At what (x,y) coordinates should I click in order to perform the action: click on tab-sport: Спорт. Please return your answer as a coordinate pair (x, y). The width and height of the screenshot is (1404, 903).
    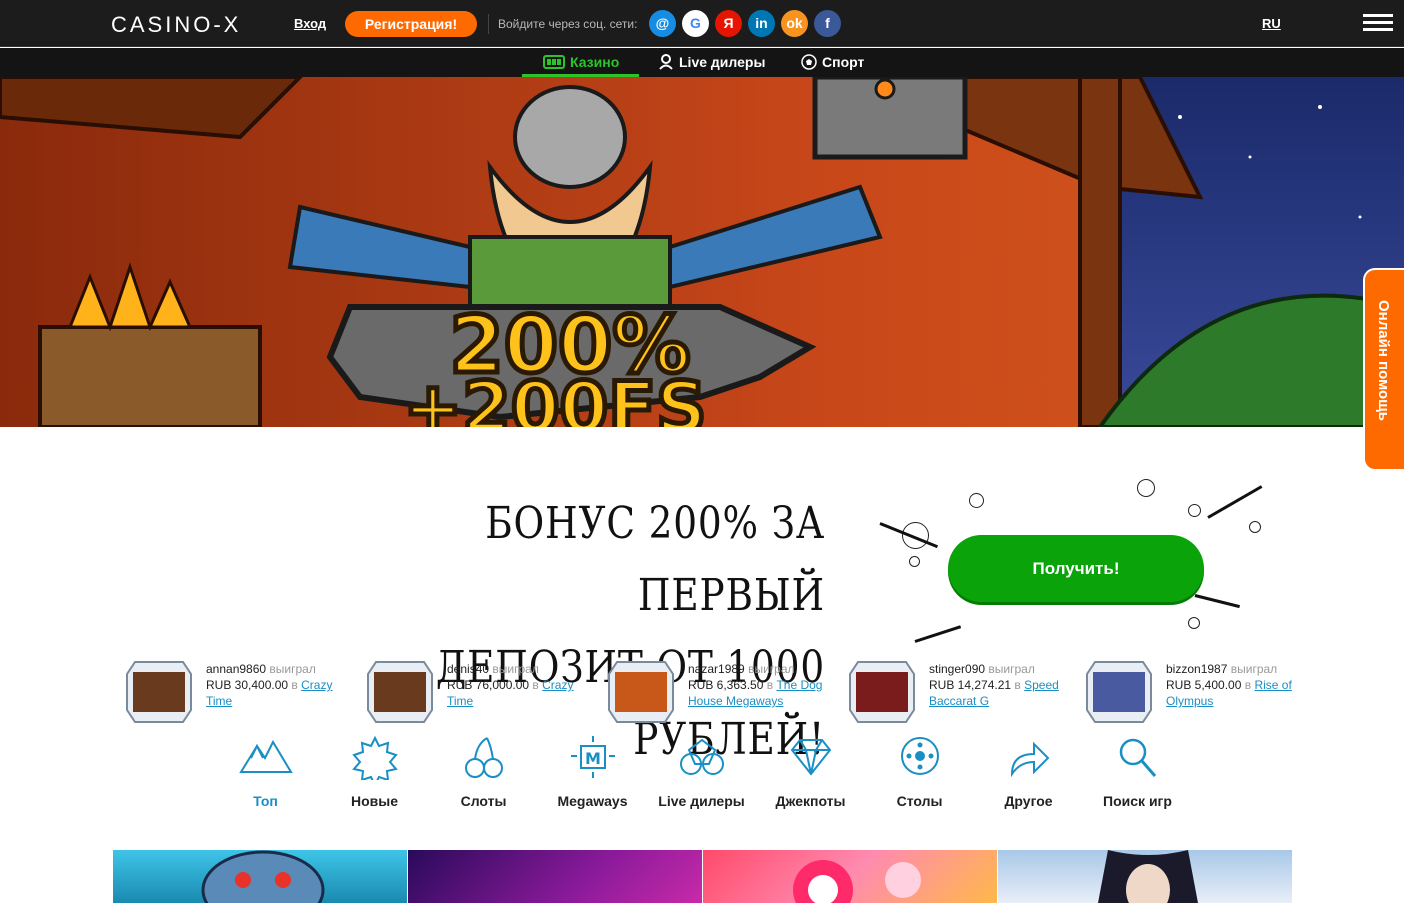
    Looking at the image, I should click on (836, 62).